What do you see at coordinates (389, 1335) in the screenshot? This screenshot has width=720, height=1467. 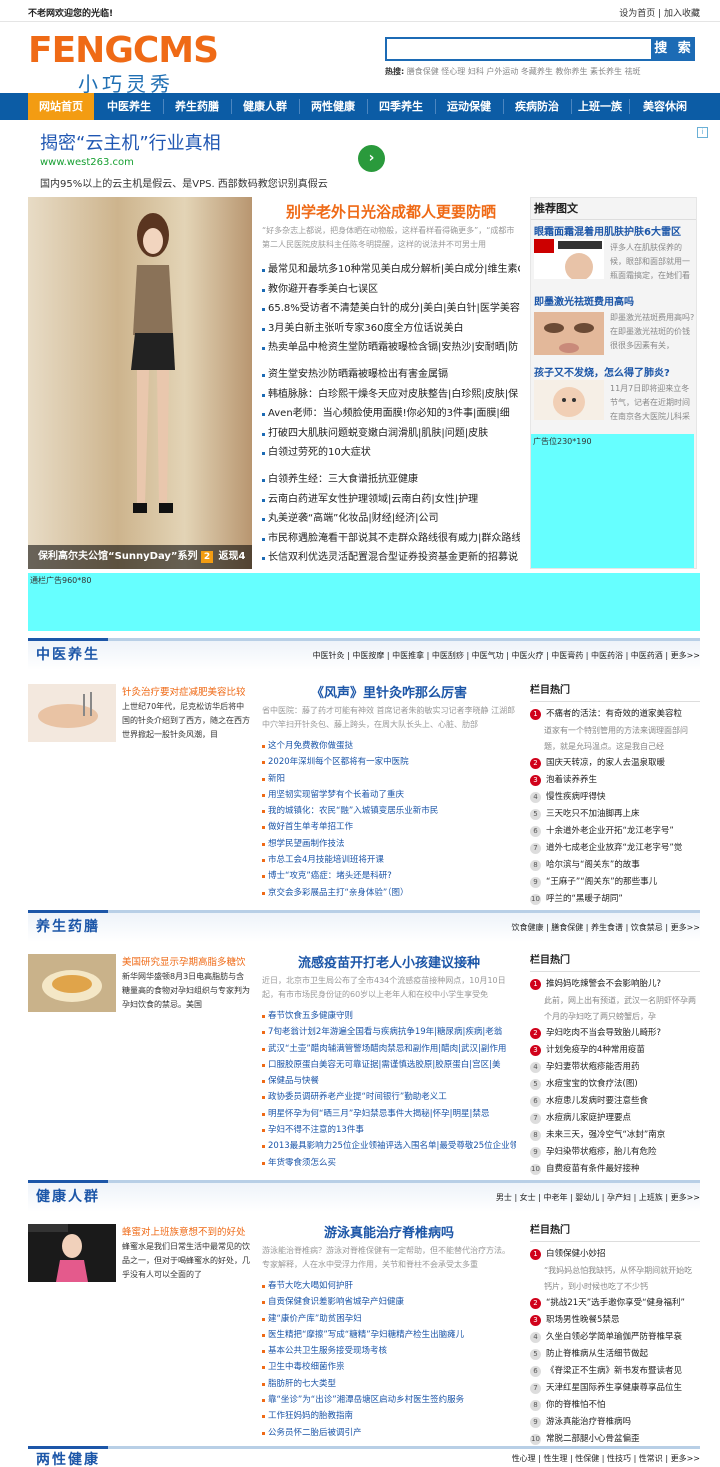 I see `list-item: 医生精把“摩擦”写成“糖精”孕妇糖精产检生出脑瘫儿` at bounding box center [389, 1335].